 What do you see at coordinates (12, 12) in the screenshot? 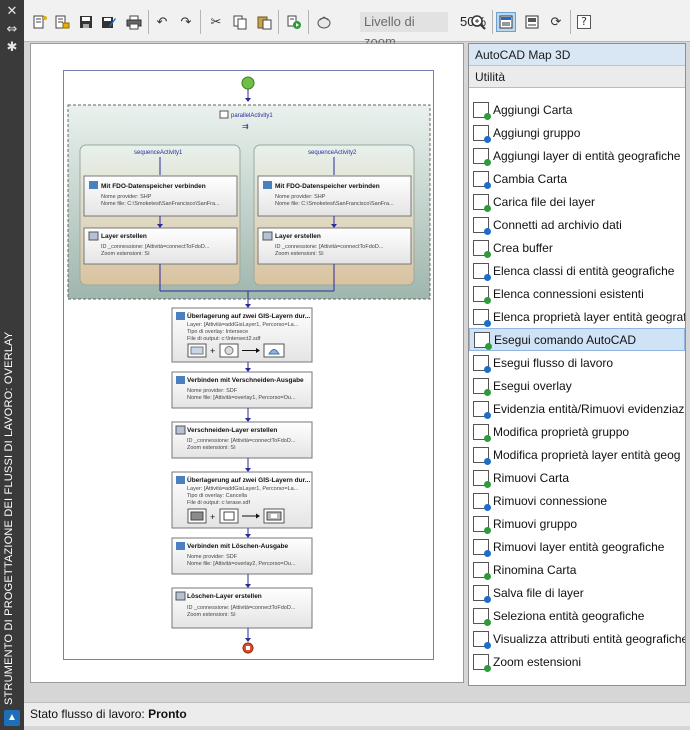
I see `close-icon: ✕` at bounding box center [12, 12].